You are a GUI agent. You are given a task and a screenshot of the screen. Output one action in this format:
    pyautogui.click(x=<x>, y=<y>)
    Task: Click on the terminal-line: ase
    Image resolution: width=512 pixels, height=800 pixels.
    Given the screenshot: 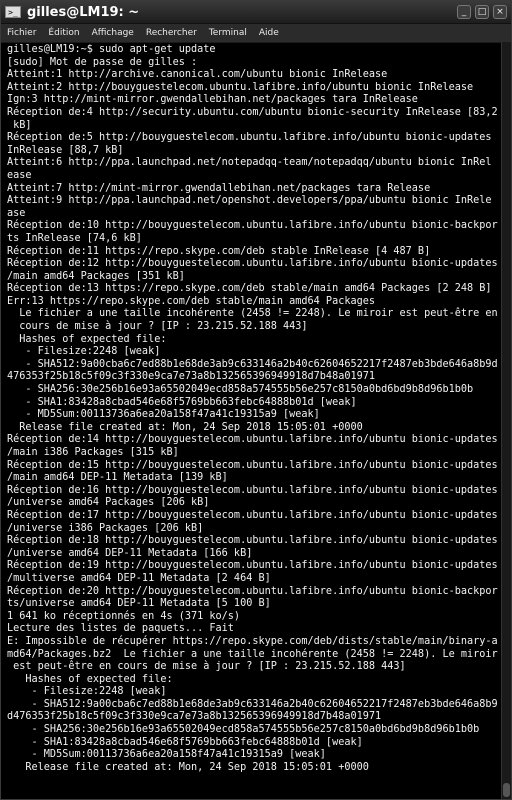 What is the action you would take?
    pyautogui.click(x=16, y=213)
    